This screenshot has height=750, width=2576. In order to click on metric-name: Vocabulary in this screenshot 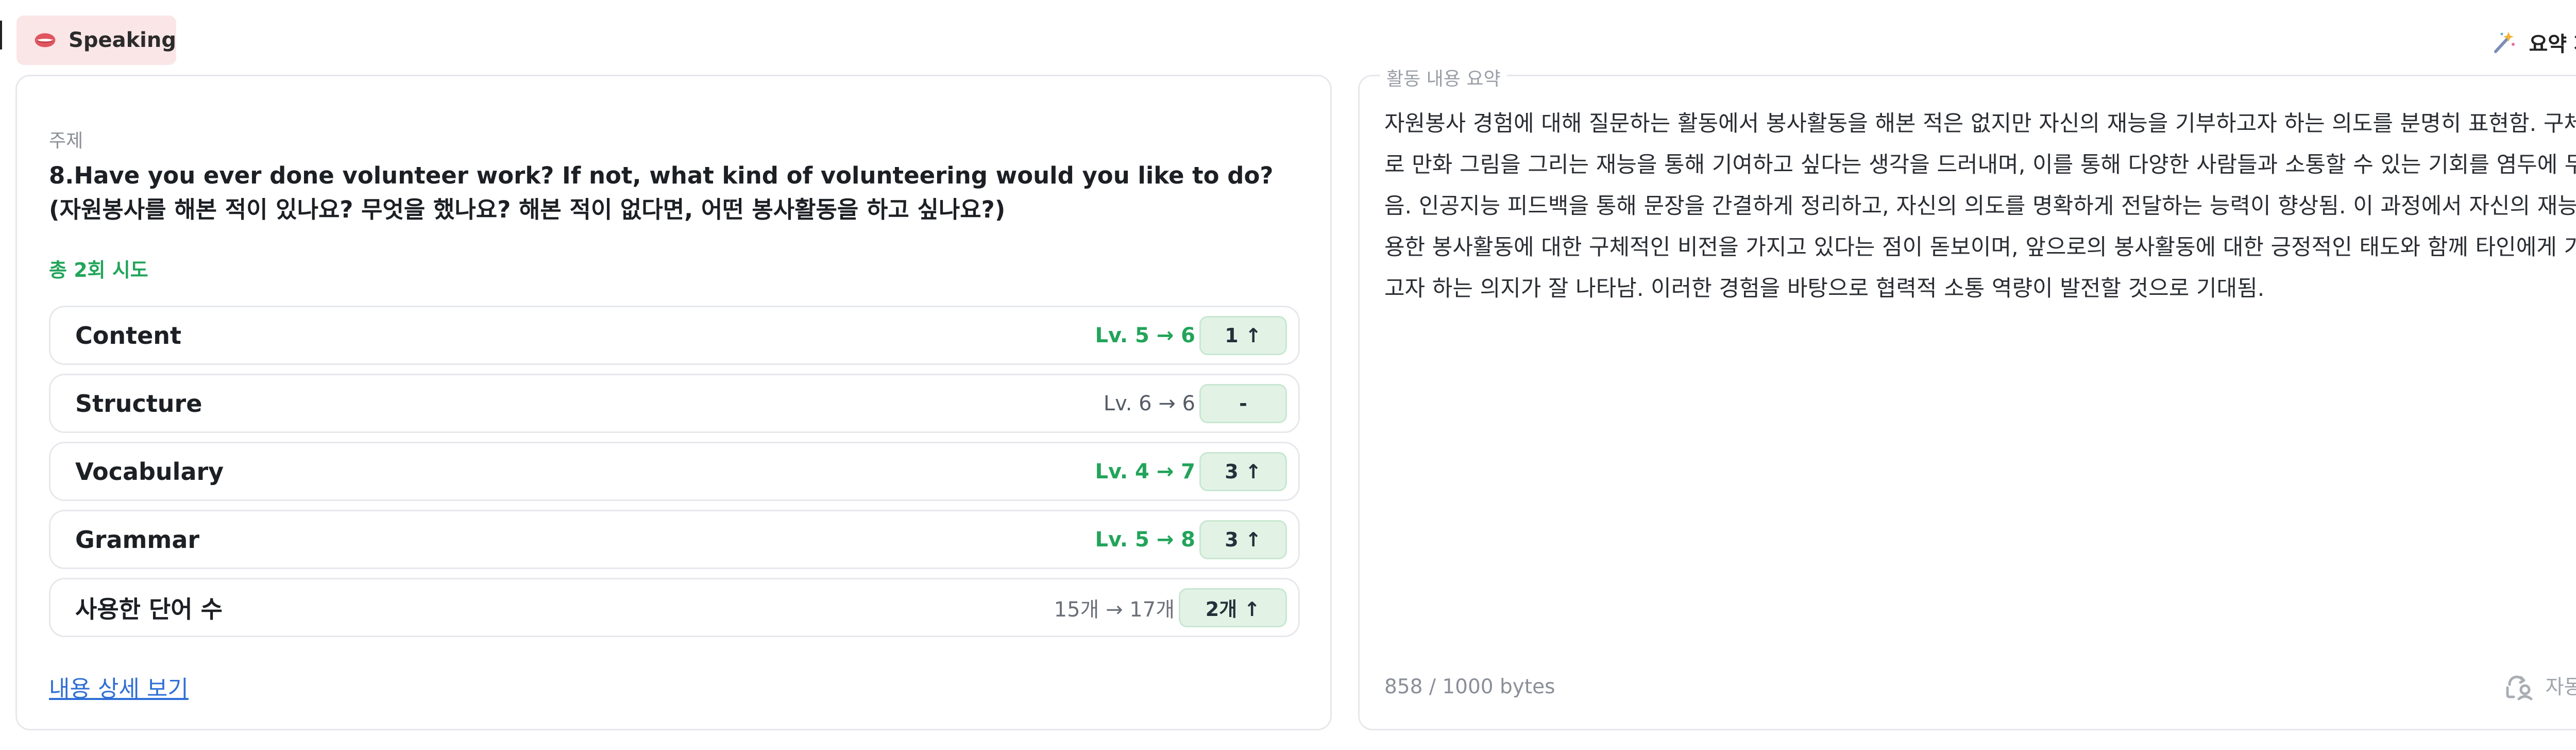, I will do `click(149, 471)`.